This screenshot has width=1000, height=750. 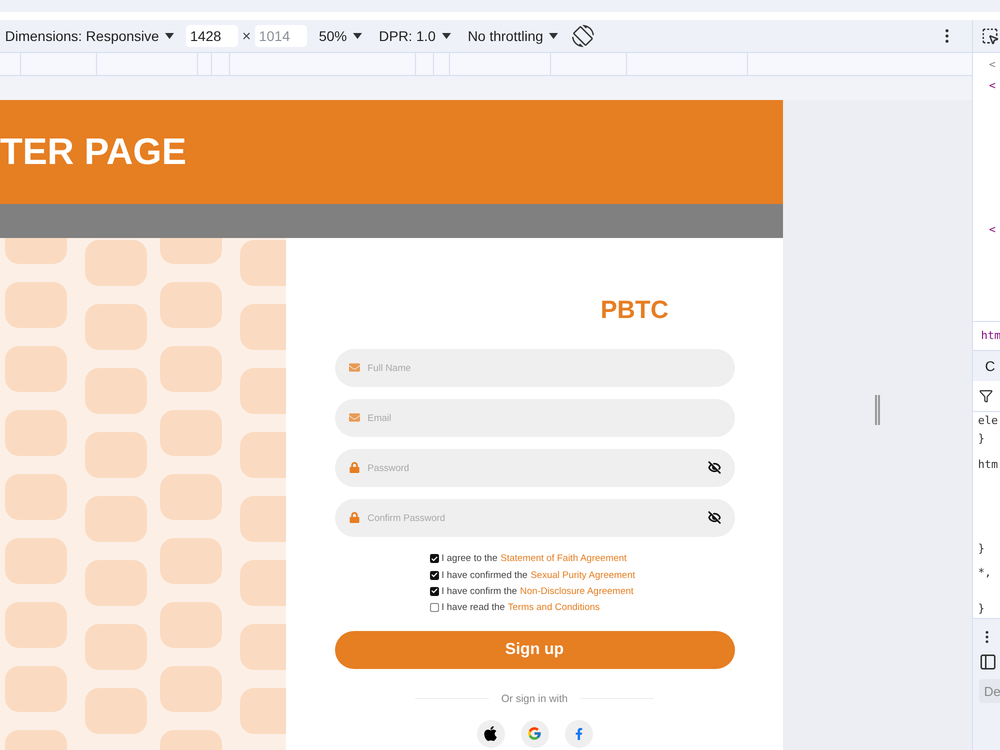 What do you see at coordinates (877, 410) in the screenshot?
I see `resize-handle` at bounding box center [877, 410].